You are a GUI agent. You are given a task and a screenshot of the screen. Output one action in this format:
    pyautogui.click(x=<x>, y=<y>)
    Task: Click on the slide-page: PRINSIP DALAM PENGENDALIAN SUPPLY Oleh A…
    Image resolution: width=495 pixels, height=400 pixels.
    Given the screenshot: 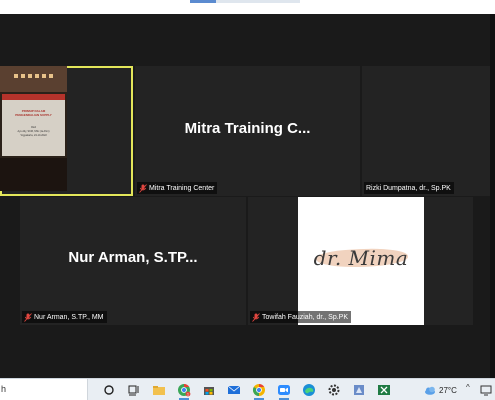 What is the action you would take?
    pyautogui.click(x=33, y=125)
    